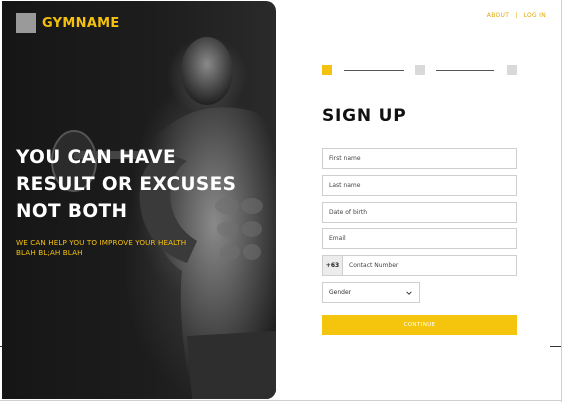 This screenshot has width=562, height=402. Describe the element at coordinates (101, 242) in the screenshot. I see `subline-line: WE CAN HELP YOU TO IMPROVE YOUR HEALTH` at that location.